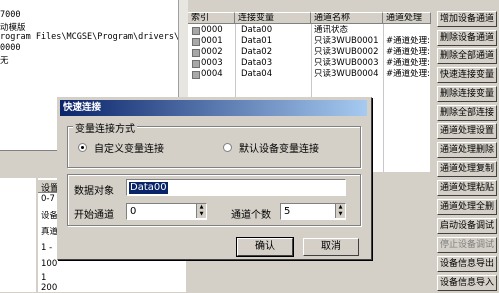 This screenshot has width=499, height=293. Describe the element at coordinates (10, 48) in the screenshot. I see `info-line: 0000` at that location.